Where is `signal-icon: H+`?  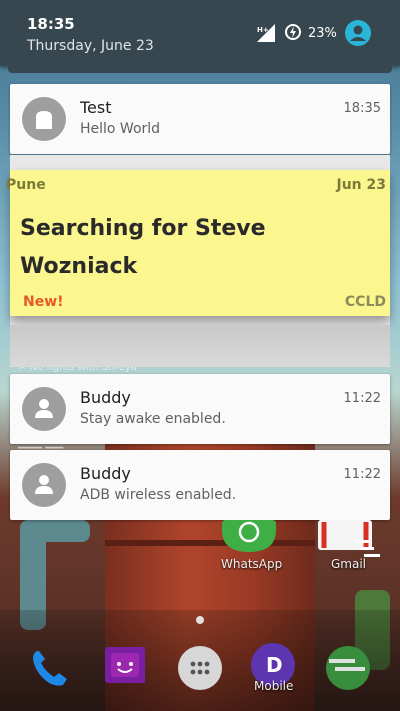
signal-icon: H+ is located at coordinates (266, 33).